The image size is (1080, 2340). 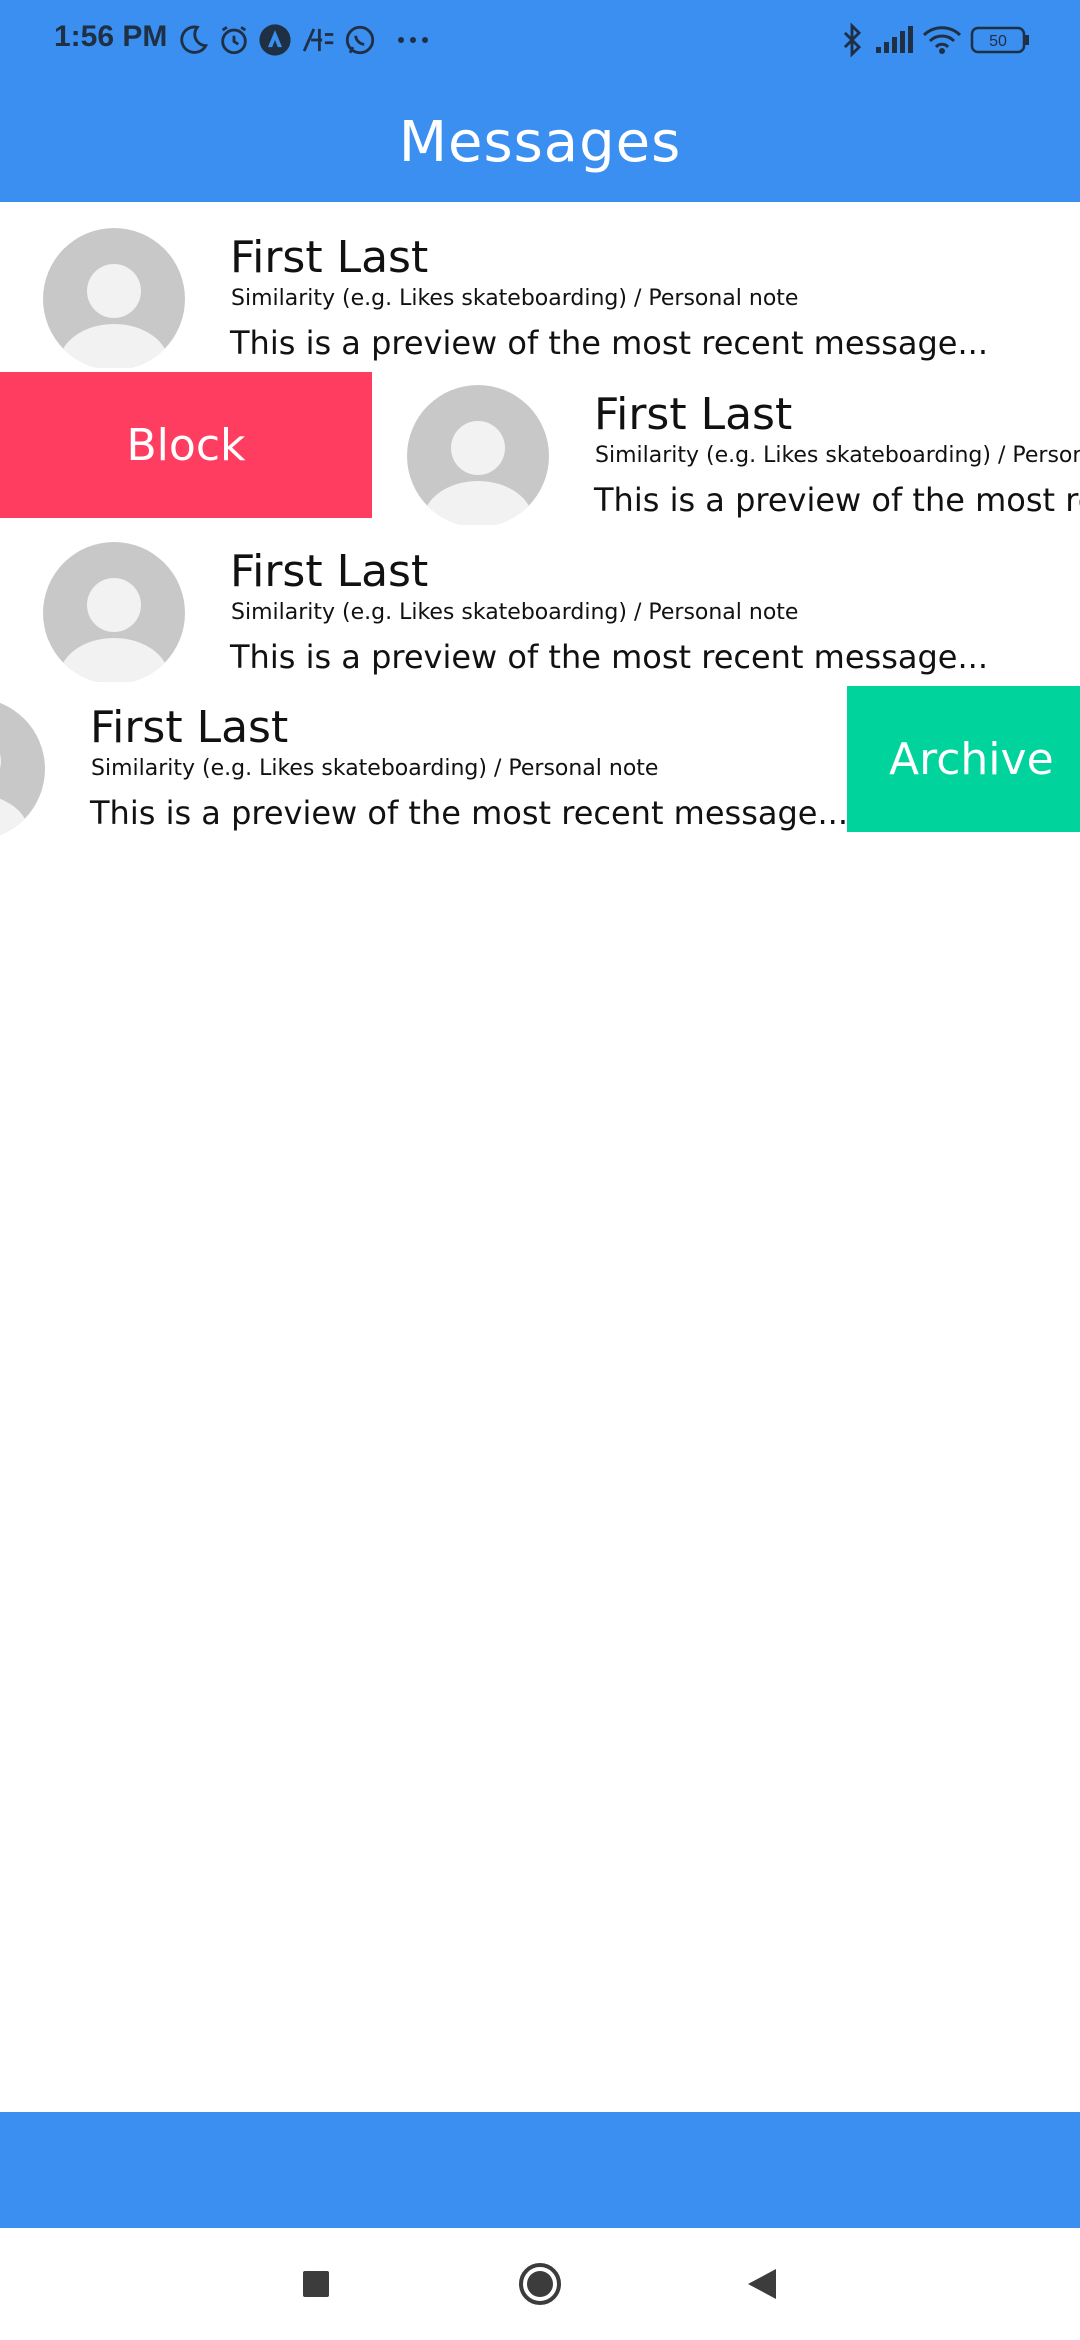 I want to click on back-triangle-icon, so click(x=762, y=2284).